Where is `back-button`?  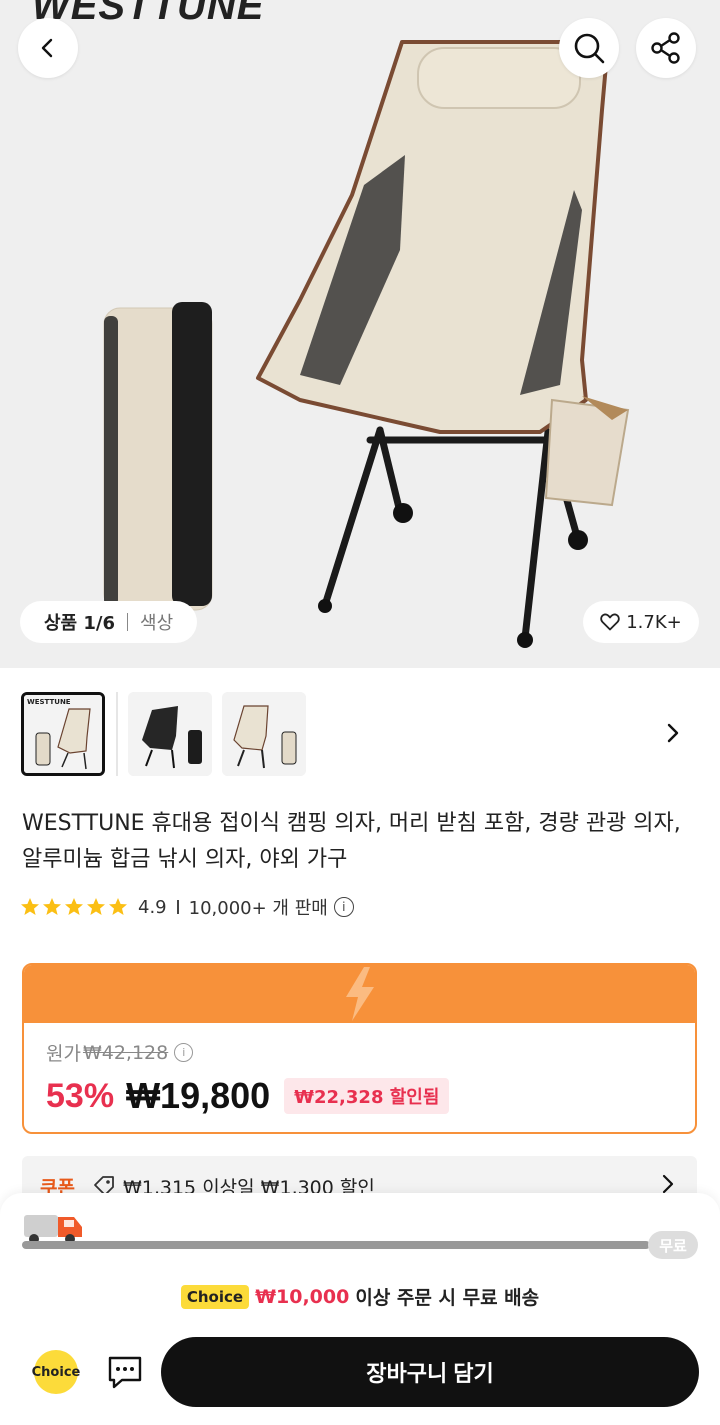 back-button is located at coordinates (48, 48).